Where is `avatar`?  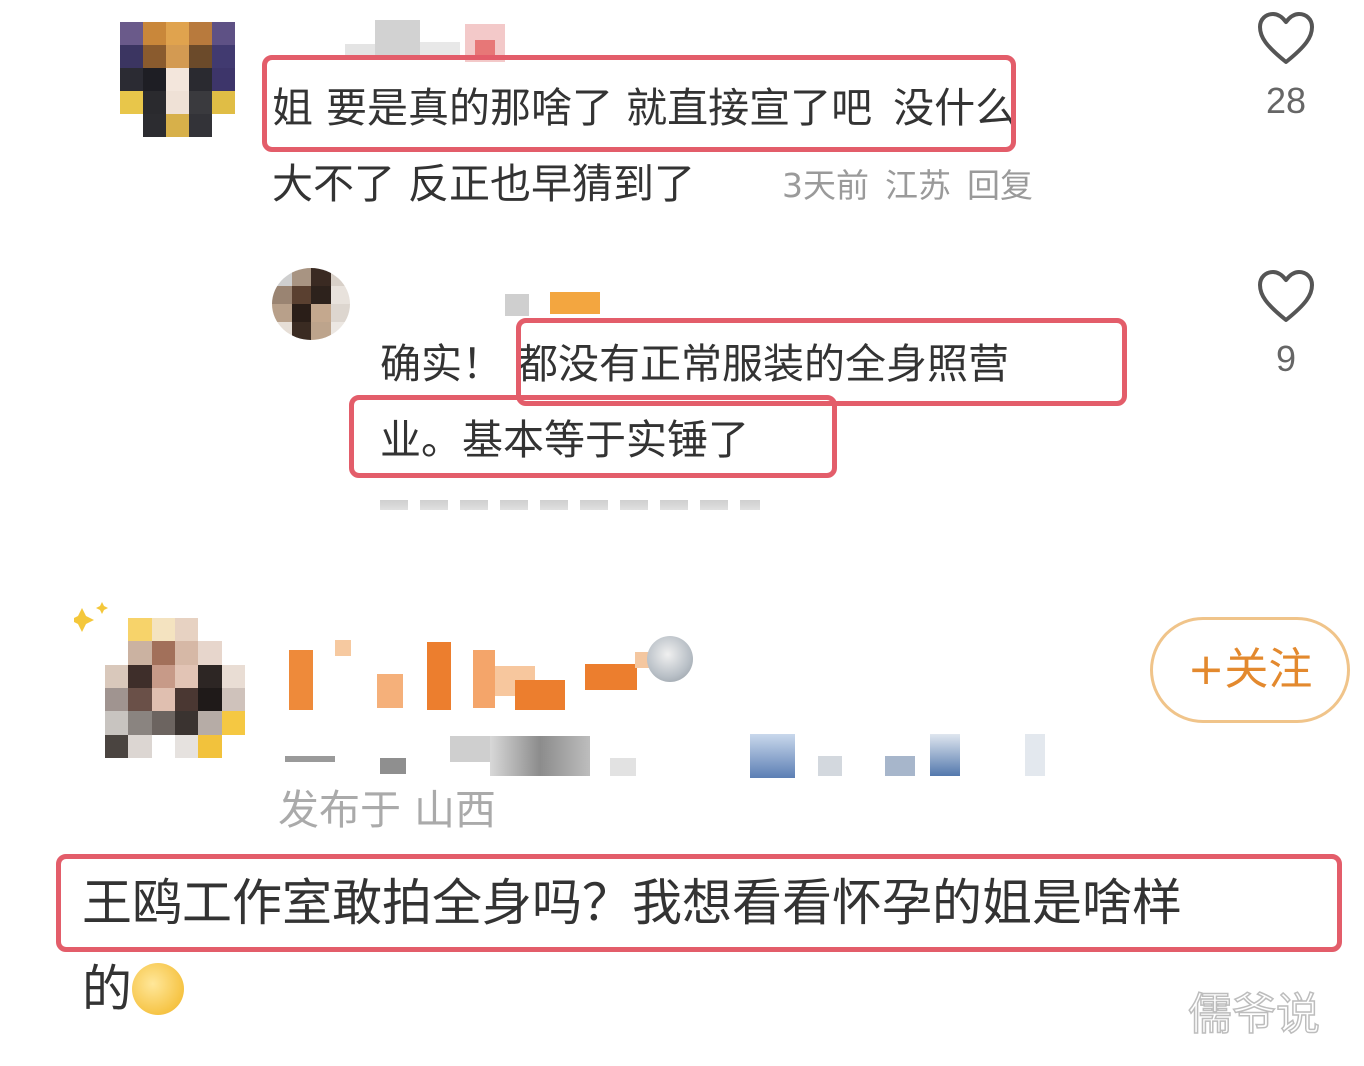
avatar is located at coordinates (177, 79).